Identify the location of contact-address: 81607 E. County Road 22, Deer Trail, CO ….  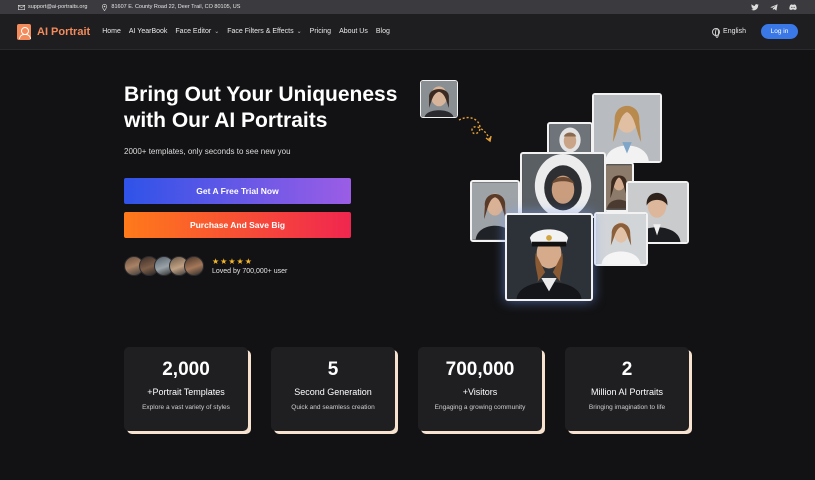
(171, 7).